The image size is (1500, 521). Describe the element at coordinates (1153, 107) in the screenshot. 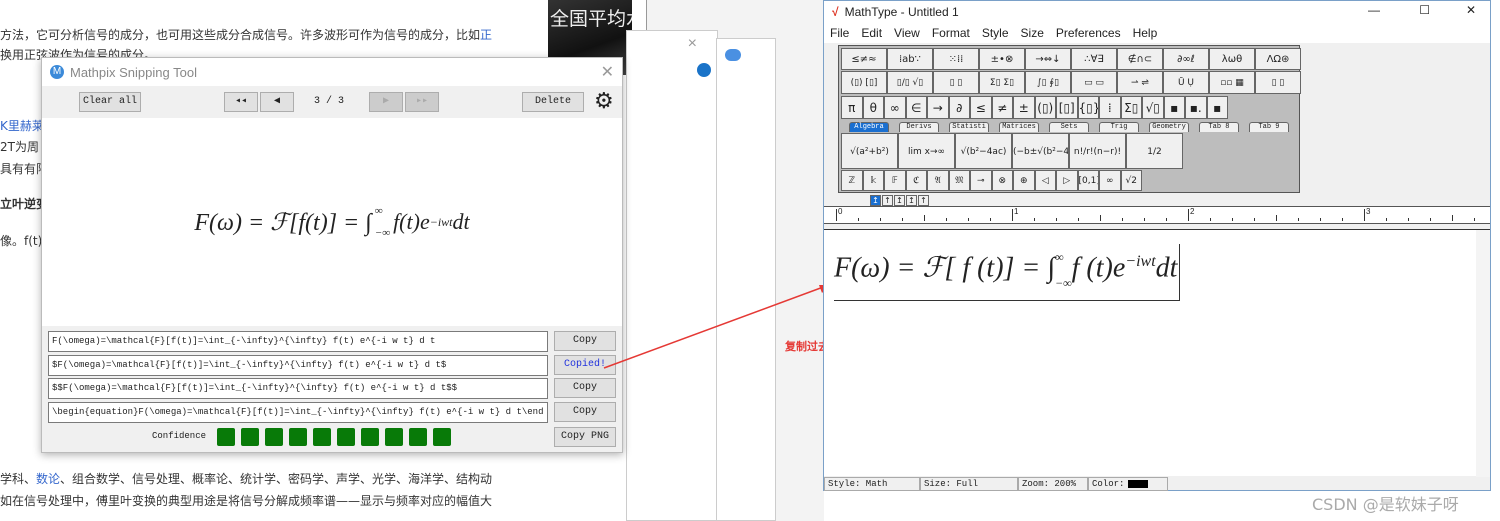

I see `toolbar-button: √▯` at that location.